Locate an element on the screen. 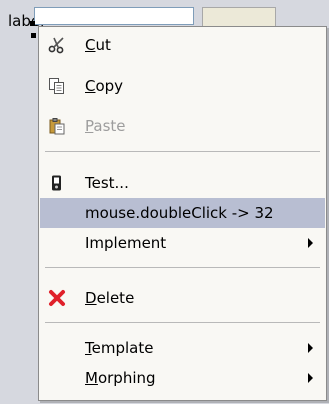 This screenshot has width=329, height=404. menu-item-mouse-doubleclick: mouse.doubleClick -> 32 is located at coordinates (182, 213).